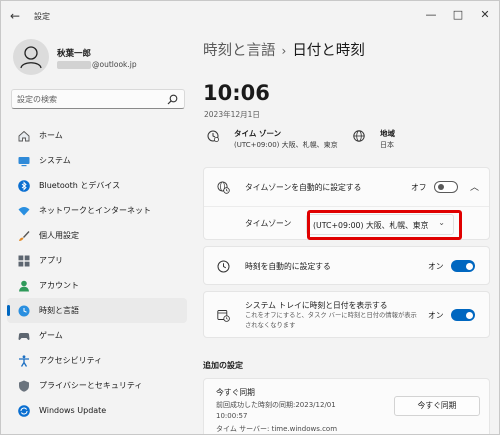  I want to click on search-input, so click(92, 99).